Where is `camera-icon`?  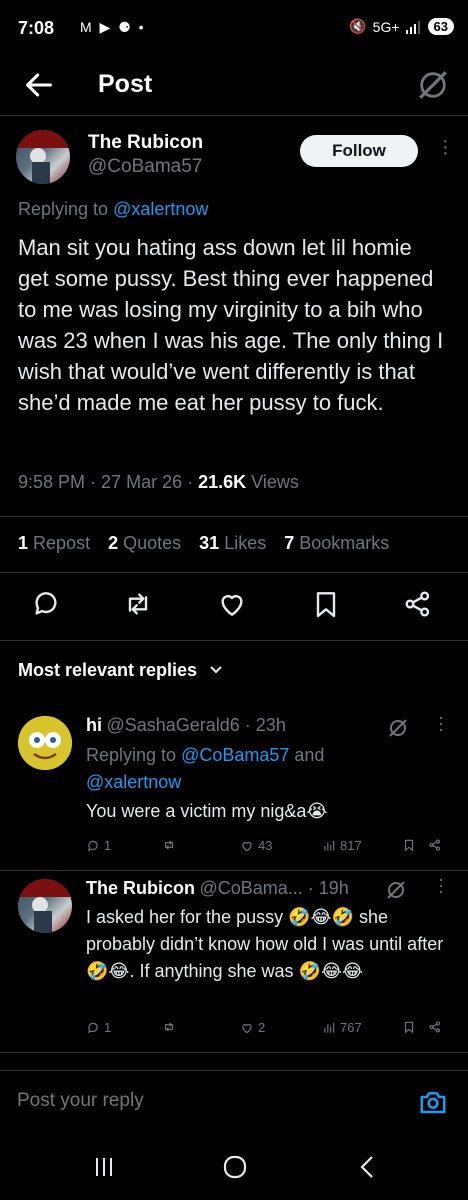 camera-icon is located at coordinates (433, 1102).